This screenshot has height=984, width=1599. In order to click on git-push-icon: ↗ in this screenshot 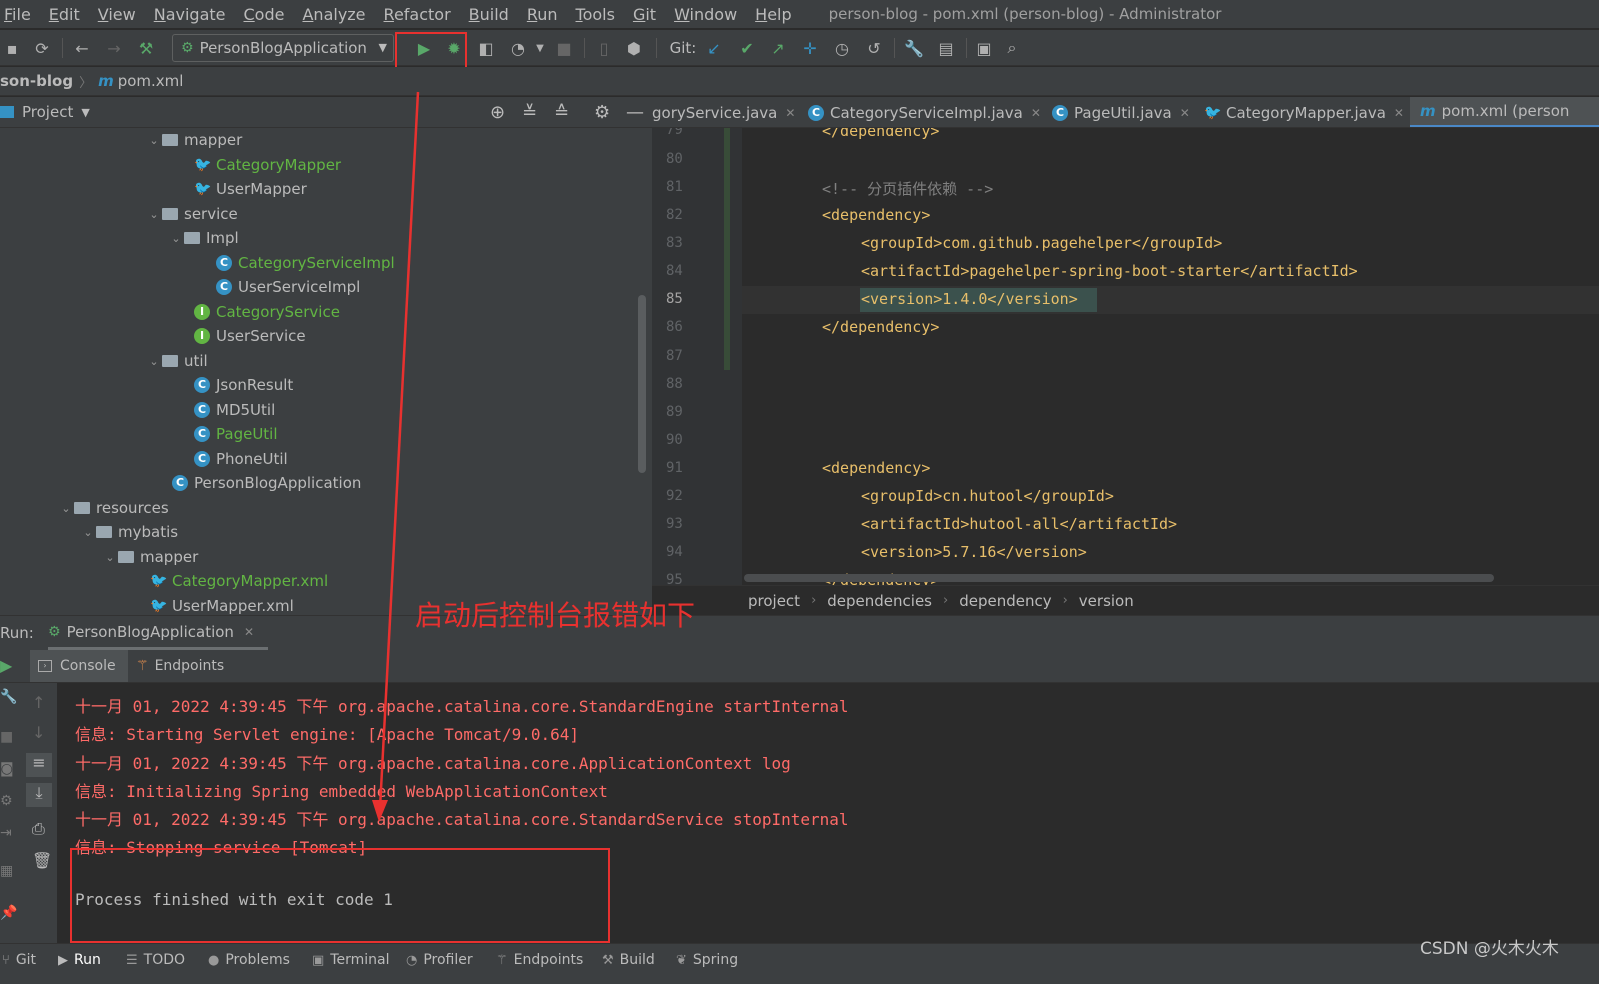, I will do `click(778, 48)`.